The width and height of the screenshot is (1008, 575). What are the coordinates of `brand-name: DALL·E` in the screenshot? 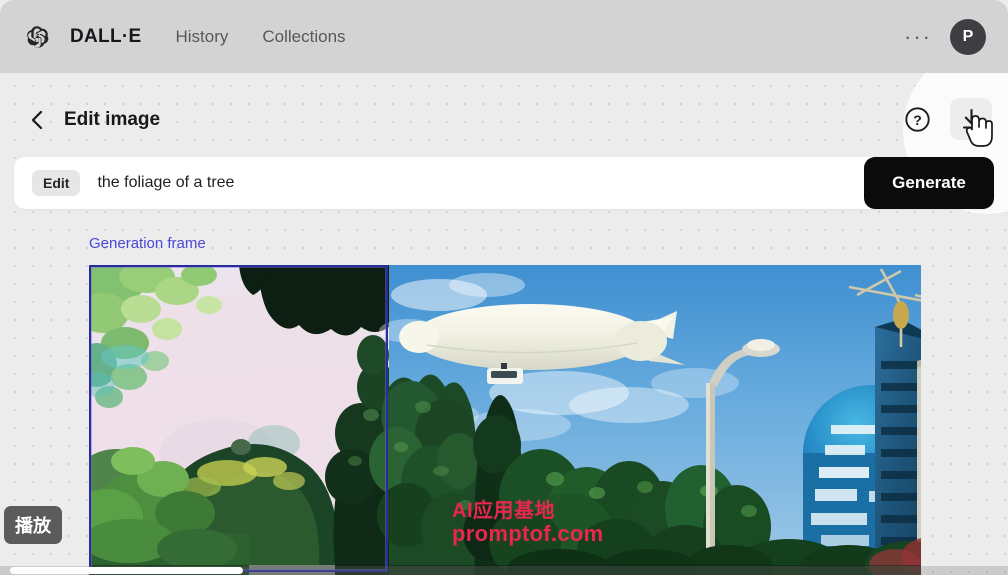 It's located at (106, 36).